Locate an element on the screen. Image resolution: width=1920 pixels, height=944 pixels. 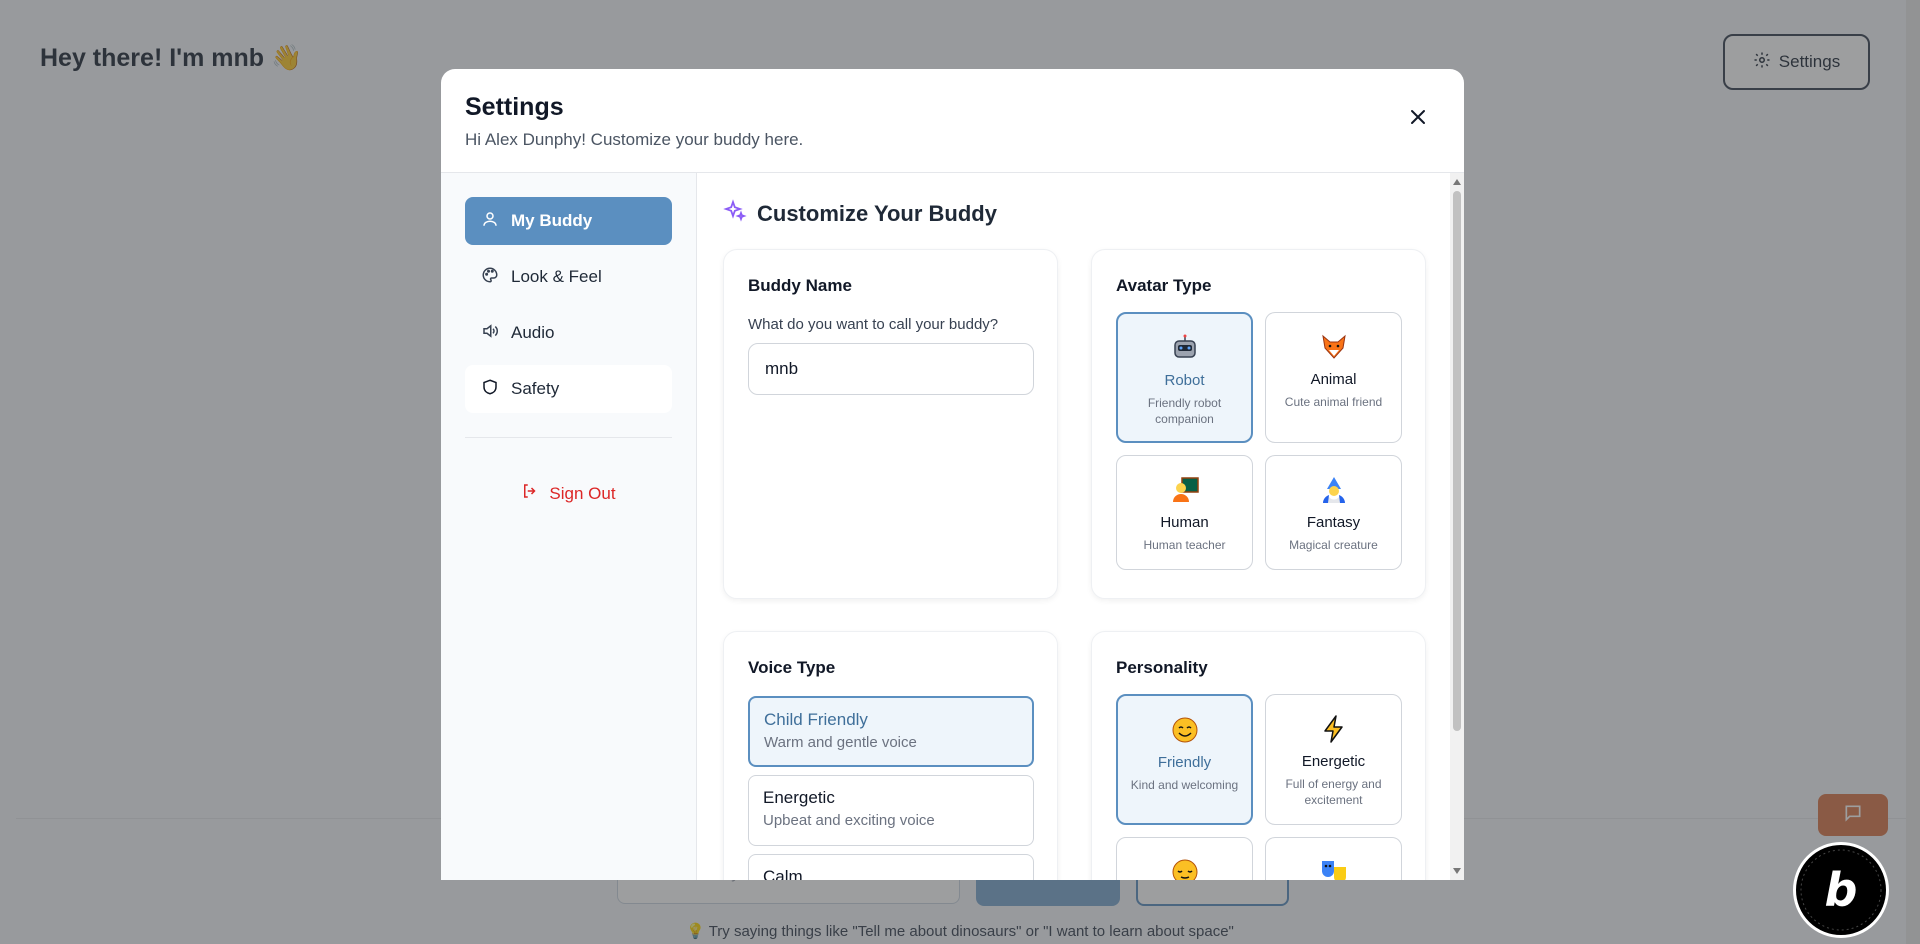
sign-out-button: Sign Out is located at coordinates (568, 493).